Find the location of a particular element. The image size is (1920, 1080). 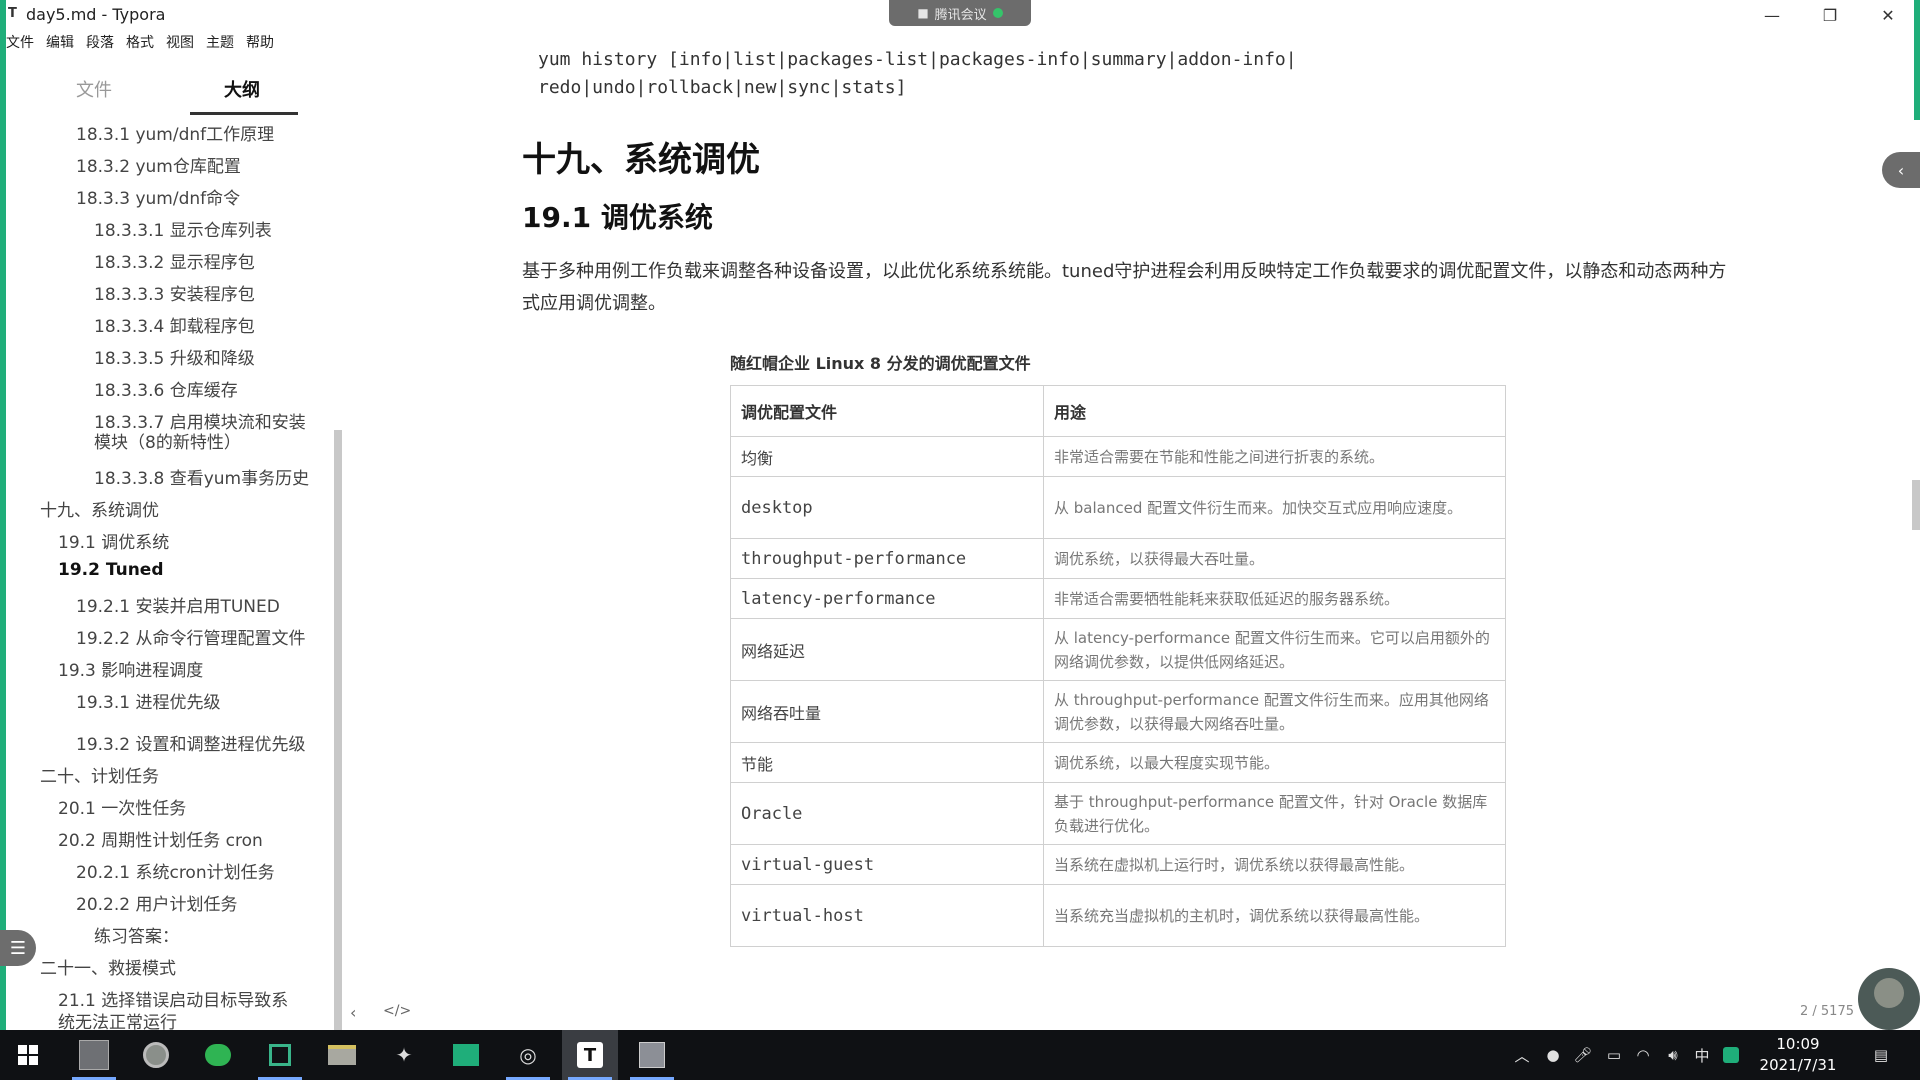

battery-icon: ▭ is located at coordinates (1614, 1055).